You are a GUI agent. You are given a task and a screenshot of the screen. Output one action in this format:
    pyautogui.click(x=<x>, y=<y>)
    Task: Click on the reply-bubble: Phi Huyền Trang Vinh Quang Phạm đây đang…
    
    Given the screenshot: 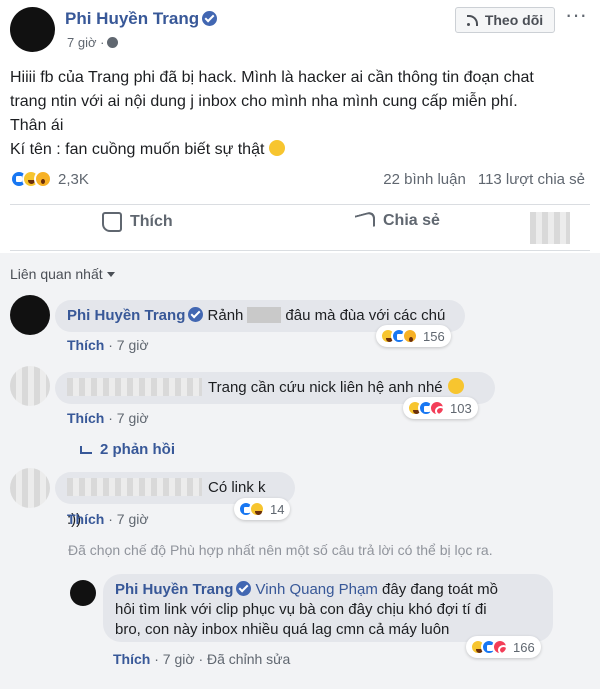 What is the action you would take?
    pyautogui.click(x=328, y=608)
    